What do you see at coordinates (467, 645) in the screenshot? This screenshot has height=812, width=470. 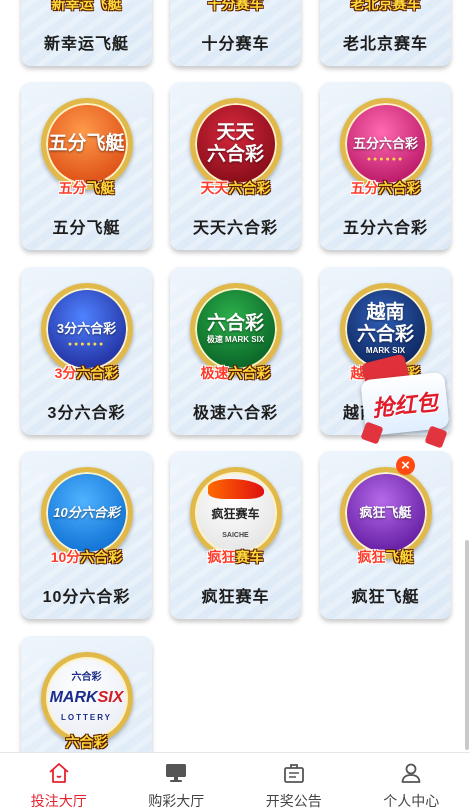 I see `scrollbar` at bounding box center [467, 645].